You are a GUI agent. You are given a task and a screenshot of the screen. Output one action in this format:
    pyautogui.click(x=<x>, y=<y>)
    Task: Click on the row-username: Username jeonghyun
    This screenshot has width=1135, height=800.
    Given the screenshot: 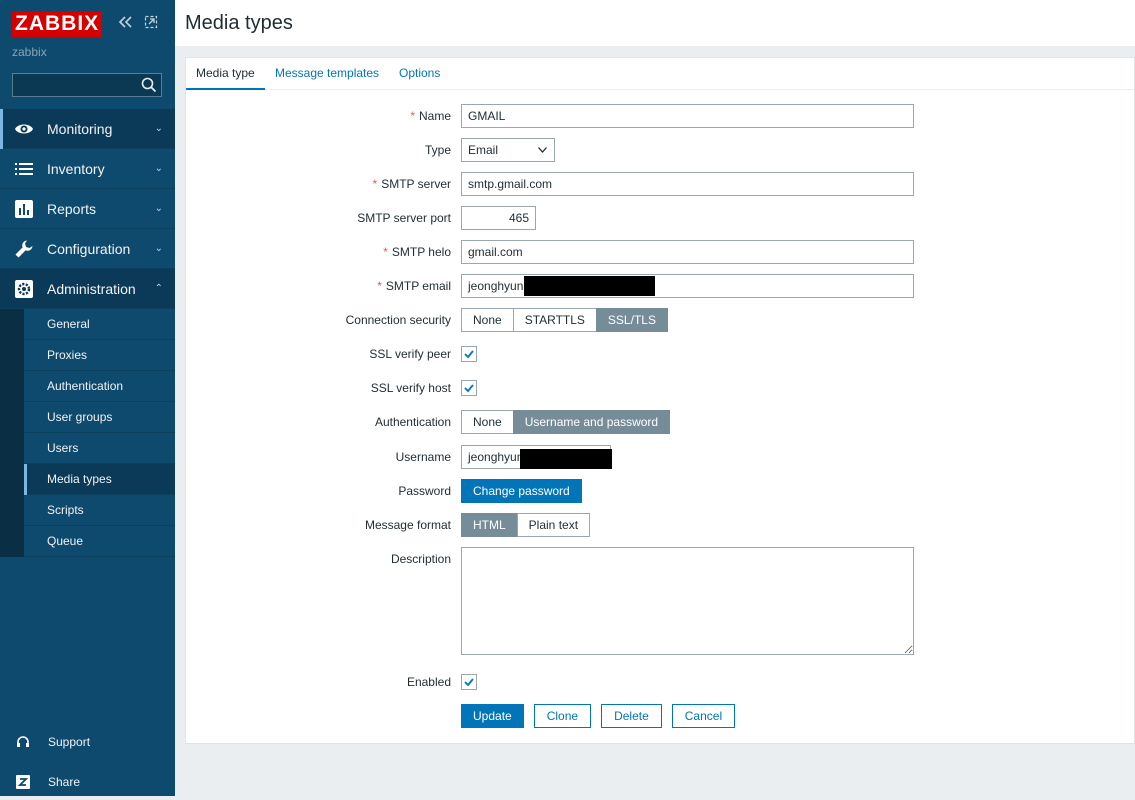 What is the action you would take?
    pyautogui.click(x=660, y=457)
    